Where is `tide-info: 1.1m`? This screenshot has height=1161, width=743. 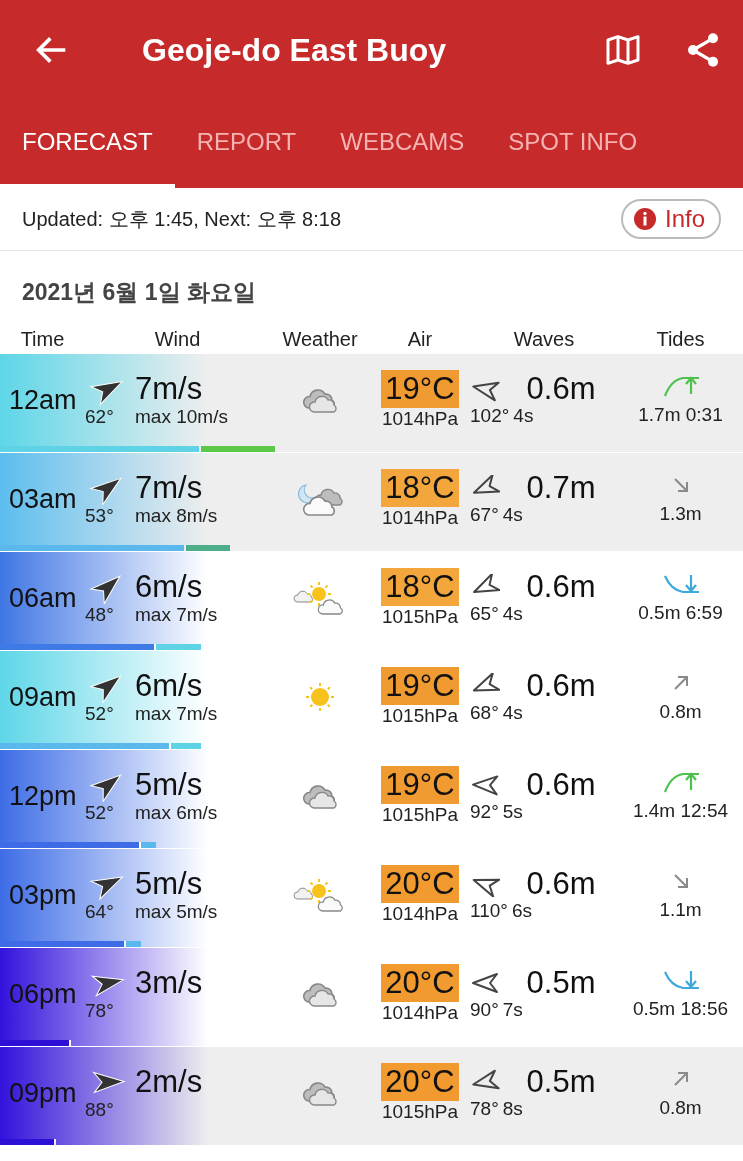 tide-info: 1.1m is located at coordinates (680, 910).